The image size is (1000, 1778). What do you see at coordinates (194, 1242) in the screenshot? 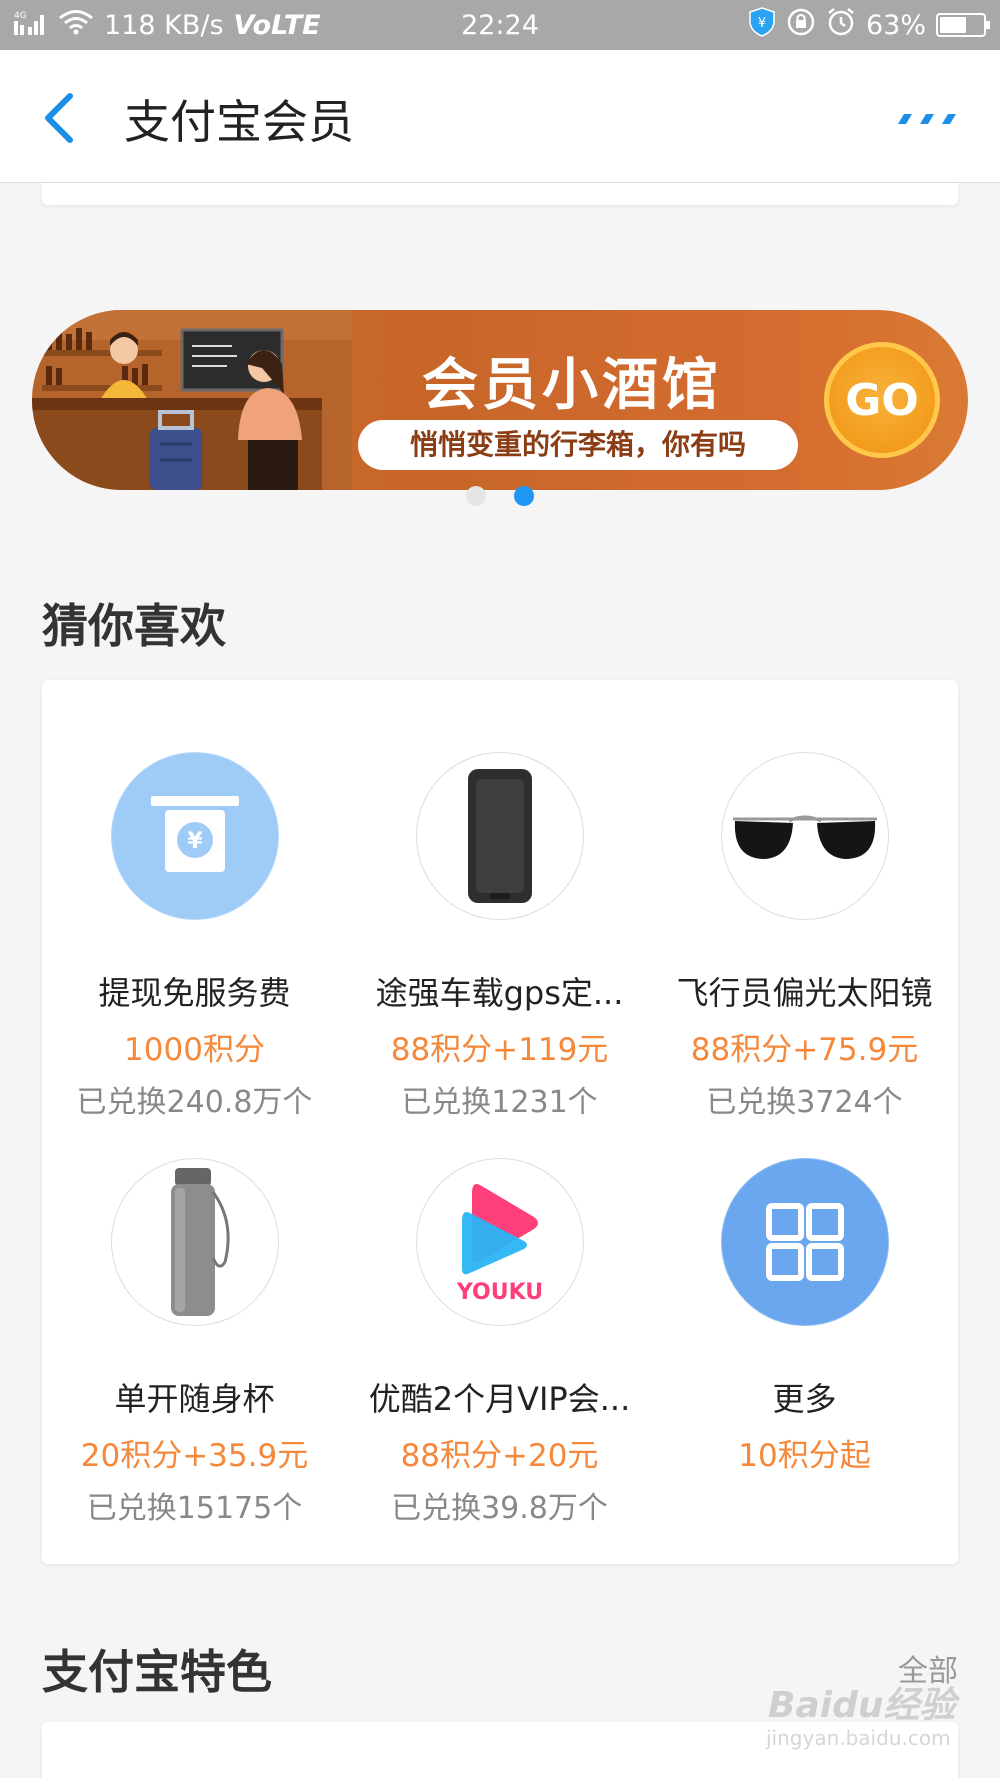
I see `water-bottle-image` at bounding box center [194, 1242].